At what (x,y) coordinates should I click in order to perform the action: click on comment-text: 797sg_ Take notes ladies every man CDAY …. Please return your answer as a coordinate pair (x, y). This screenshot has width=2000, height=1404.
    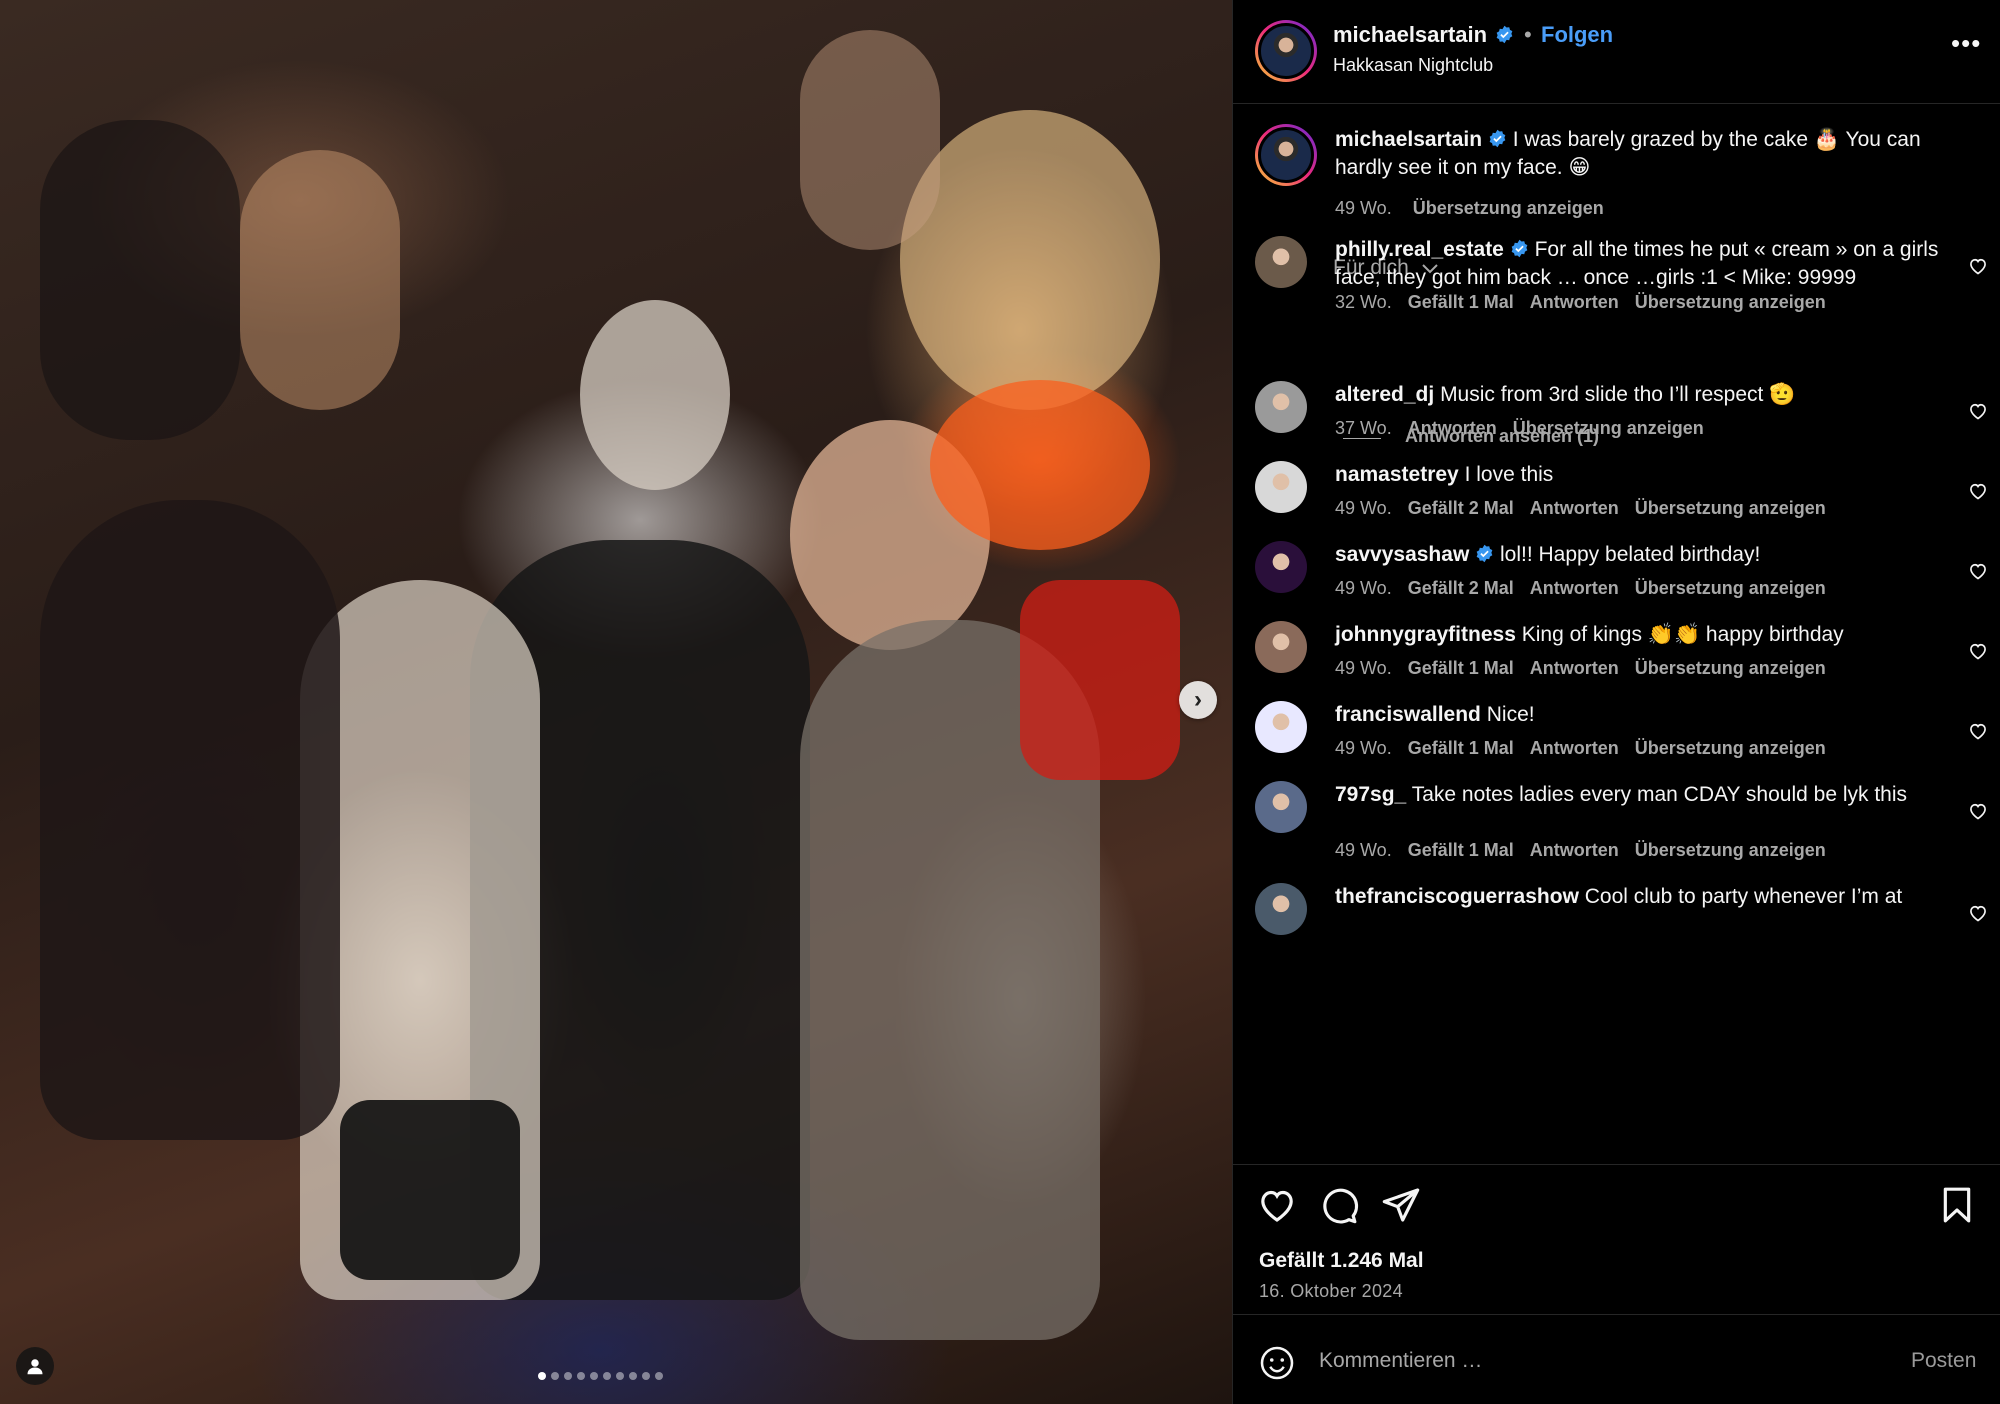
    Looking at the image, I should click on (1640, 795).